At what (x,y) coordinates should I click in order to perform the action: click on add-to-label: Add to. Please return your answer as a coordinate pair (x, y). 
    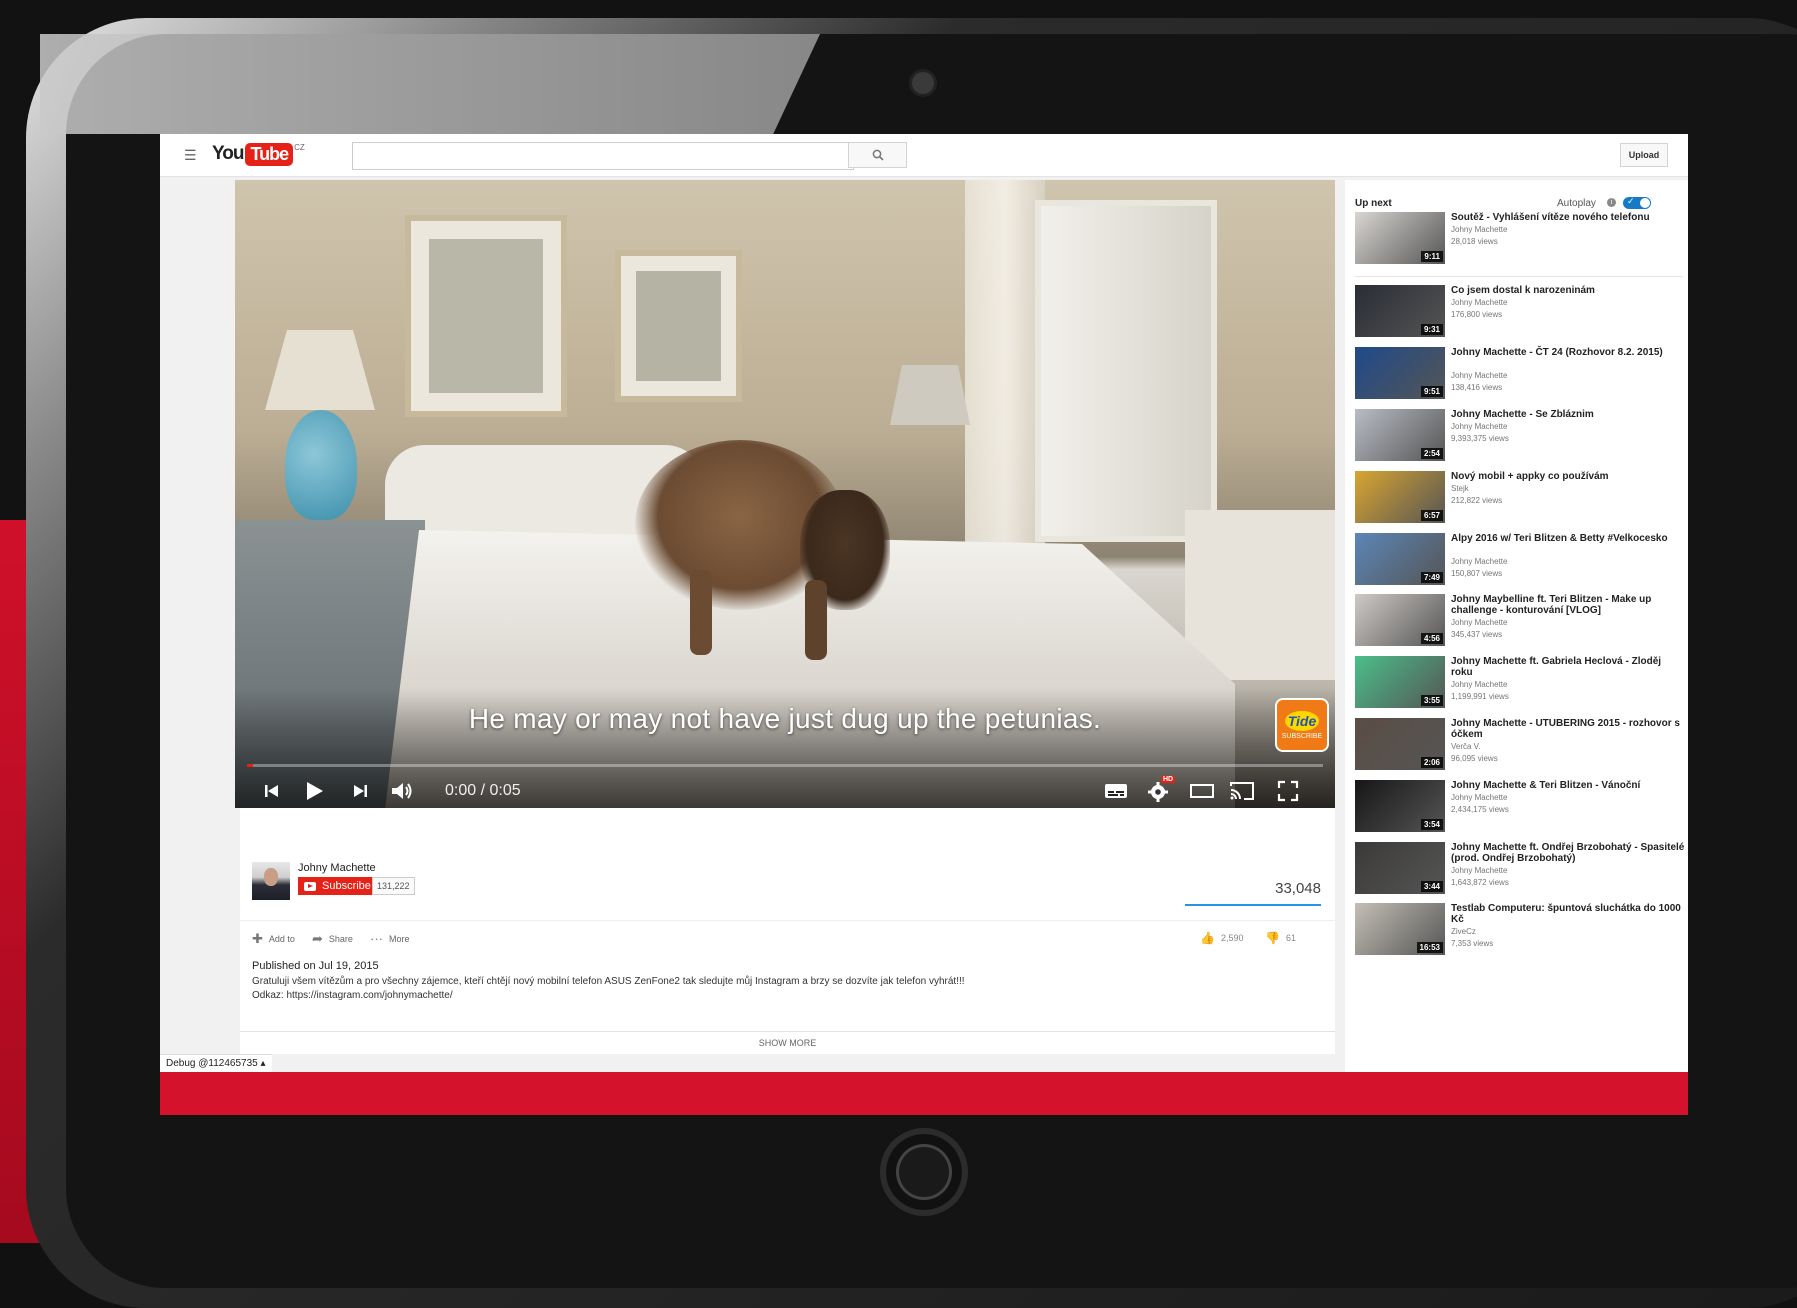
    Looking at the image, I should click on (281, 939).